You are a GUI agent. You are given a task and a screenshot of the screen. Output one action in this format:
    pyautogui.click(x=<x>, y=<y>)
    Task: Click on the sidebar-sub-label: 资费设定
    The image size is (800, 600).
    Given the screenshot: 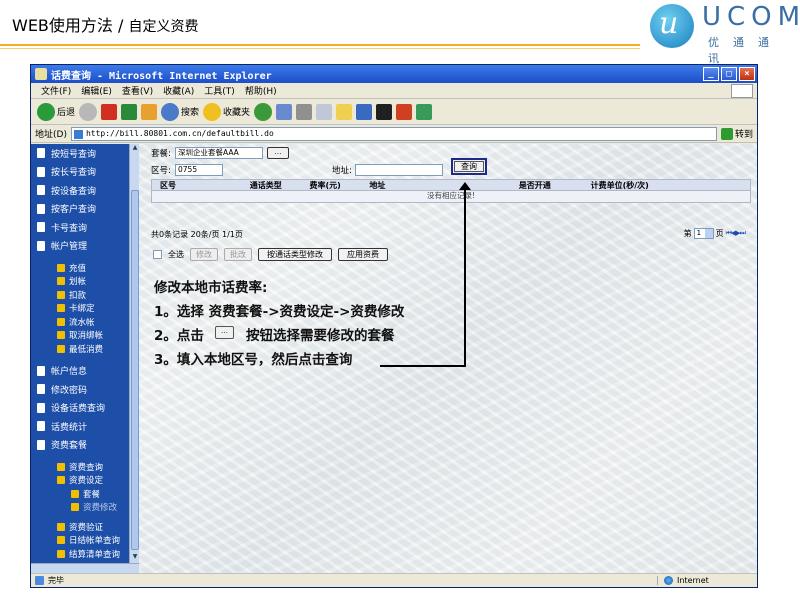 What is the action you would take?
    pyautogui.click(x=86, y=481)
    